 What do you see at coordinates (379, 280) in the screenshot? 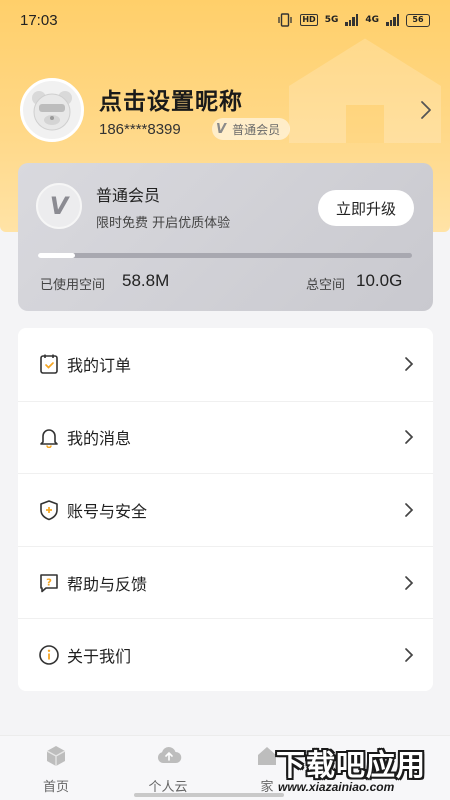
I see `total-space-value: 10.0G` at bounding box center [379, 280].